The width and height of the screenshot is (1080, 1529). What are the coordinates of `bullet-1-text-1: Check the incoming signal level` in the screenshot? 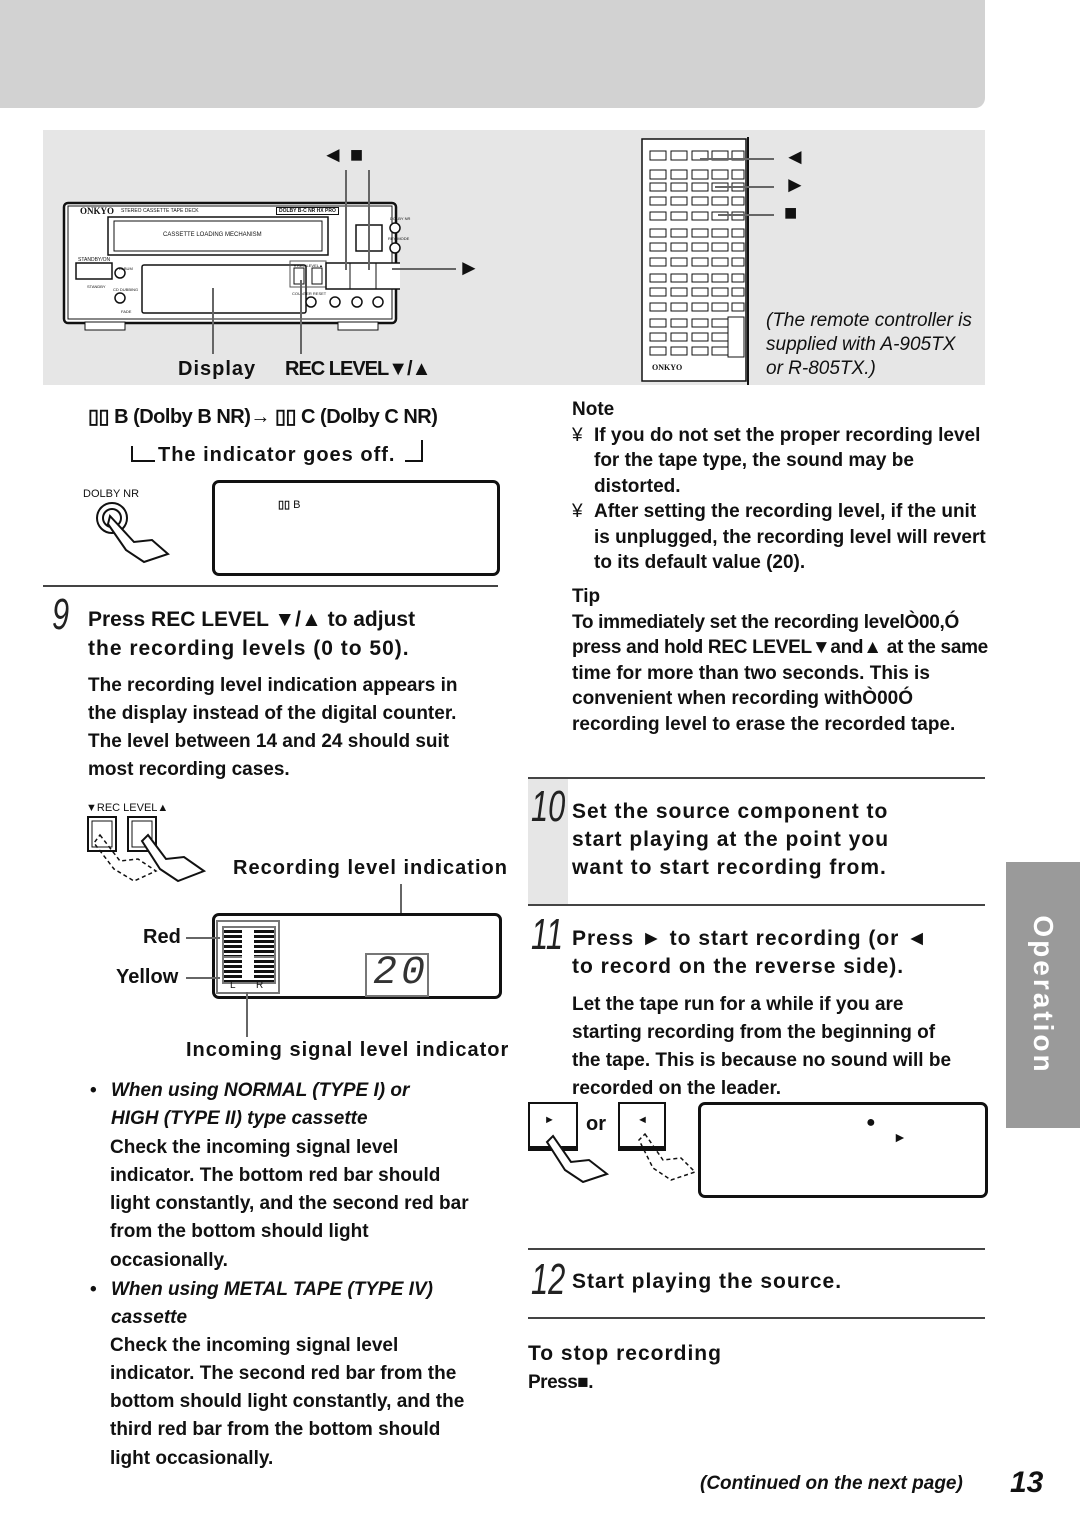 It's located at (254, 1147).